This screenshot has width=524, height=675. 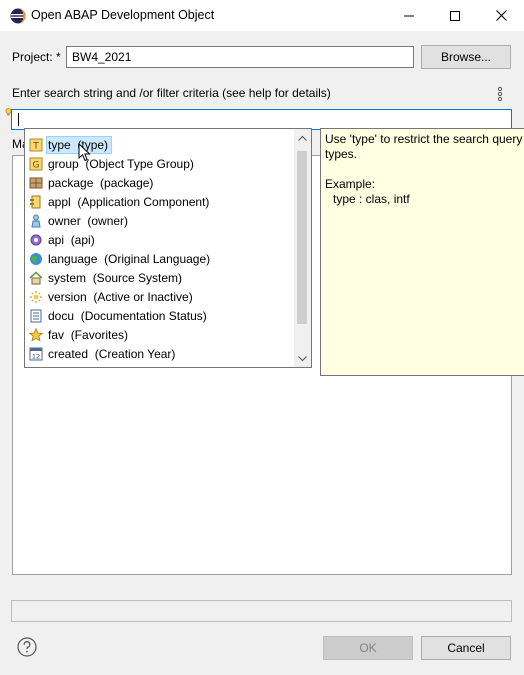 I want to click on dropdown-item-description: (Creation Year), so click(x=135, y=353).